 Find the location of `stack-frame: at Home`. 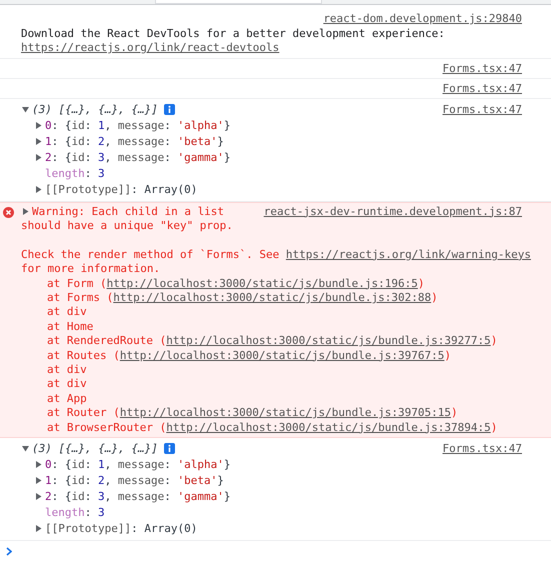

stack-frame: at Home is located at coordinates (281, 327).